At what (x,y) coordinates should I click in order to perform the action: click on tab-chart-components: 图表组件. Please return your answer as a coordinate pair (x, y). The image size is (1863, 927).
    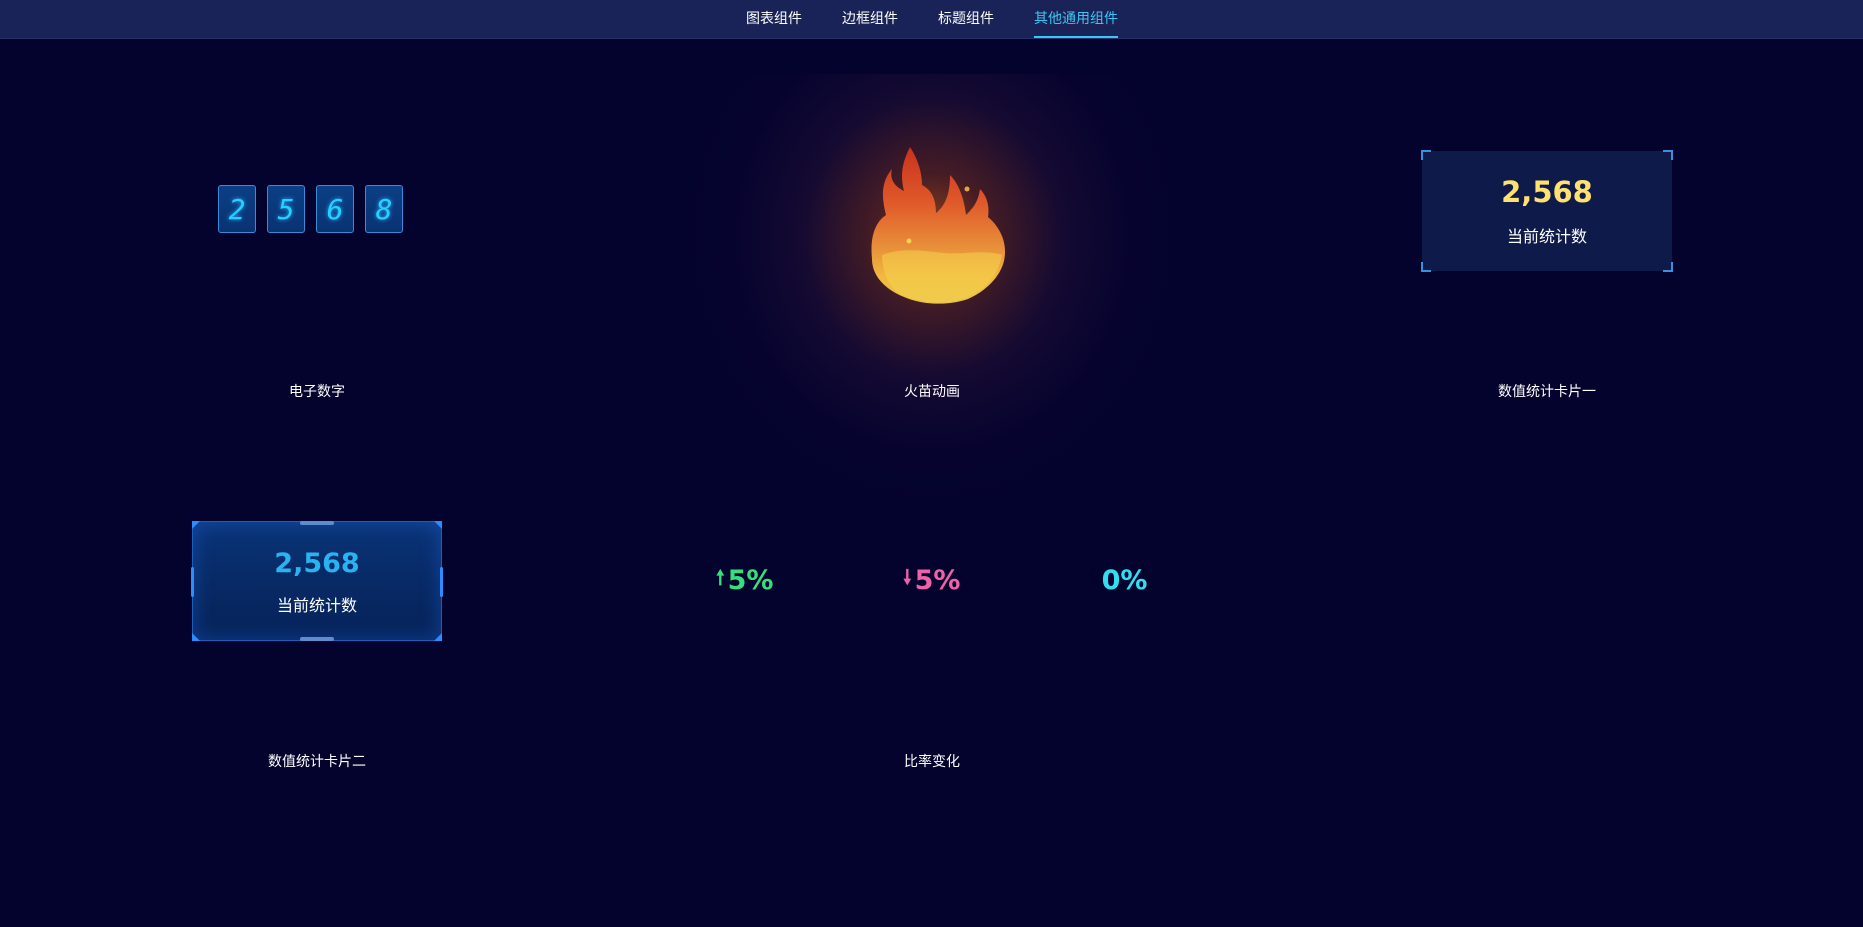
    Looking at the image, I should click on (774, 19).